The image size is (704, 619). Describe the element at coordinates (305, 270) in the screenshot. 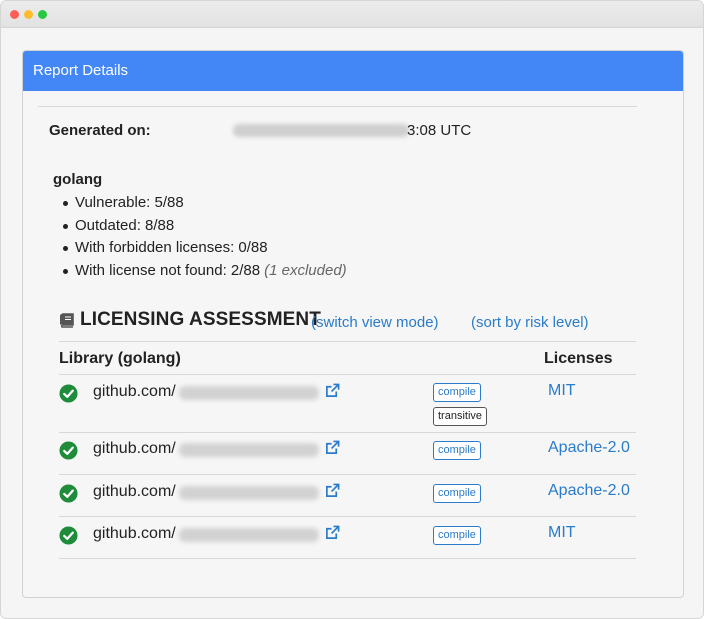

I see `excluded-note: (1 excluded)` at that location.